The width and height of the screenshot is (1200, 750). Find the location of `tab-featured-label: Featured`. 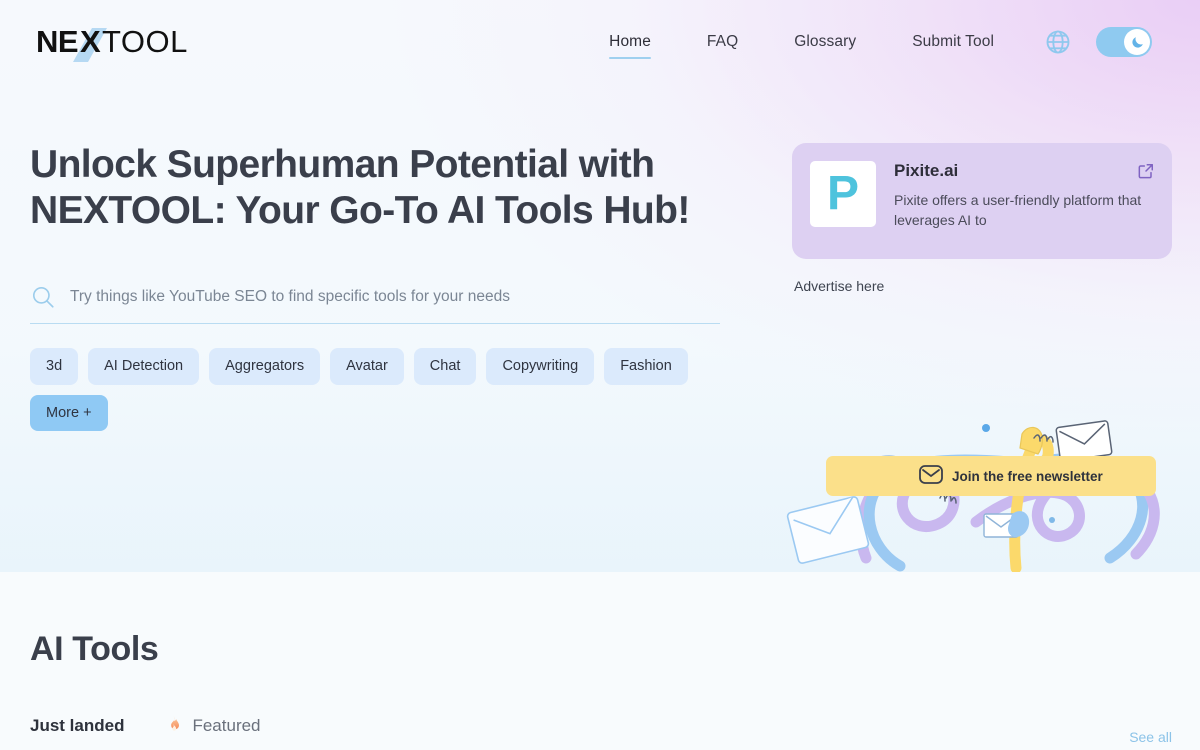

tab-featured-label: Featured is located at coordinates (226, 725).